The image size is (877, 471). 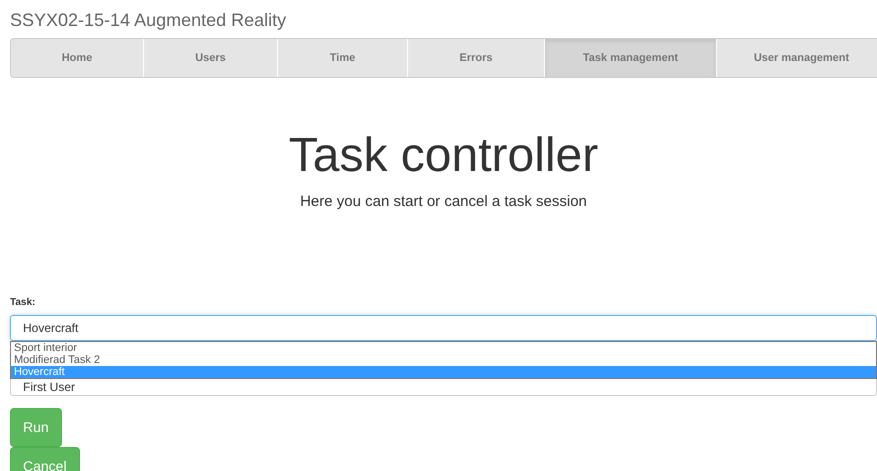 I want to click on nav-tab: Home, so click(x=77, y=58).